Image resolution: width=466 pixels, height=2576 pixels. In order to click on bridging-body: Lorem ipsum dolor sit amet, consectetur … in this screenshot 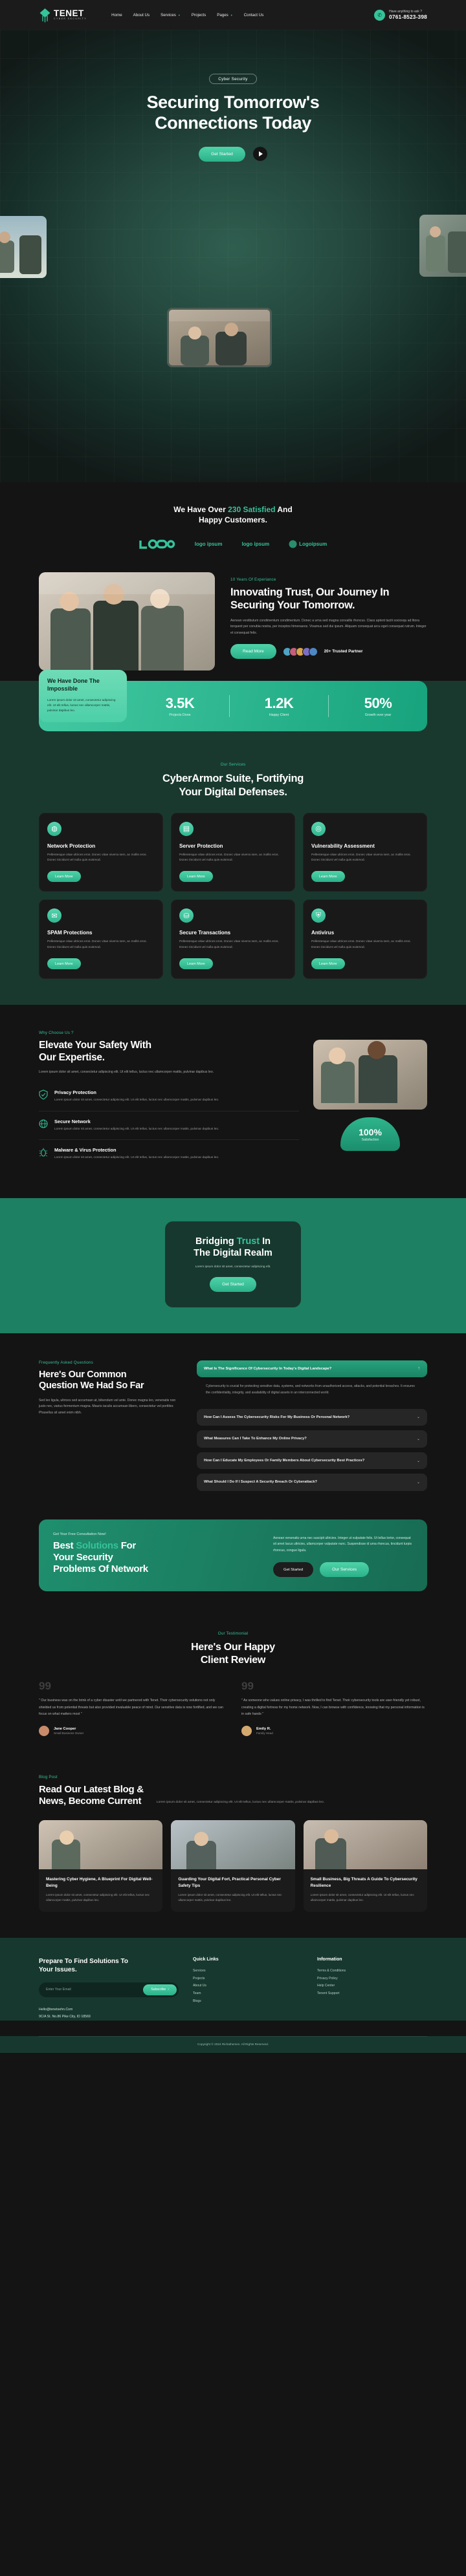, I will do `click(233, 1267)`.